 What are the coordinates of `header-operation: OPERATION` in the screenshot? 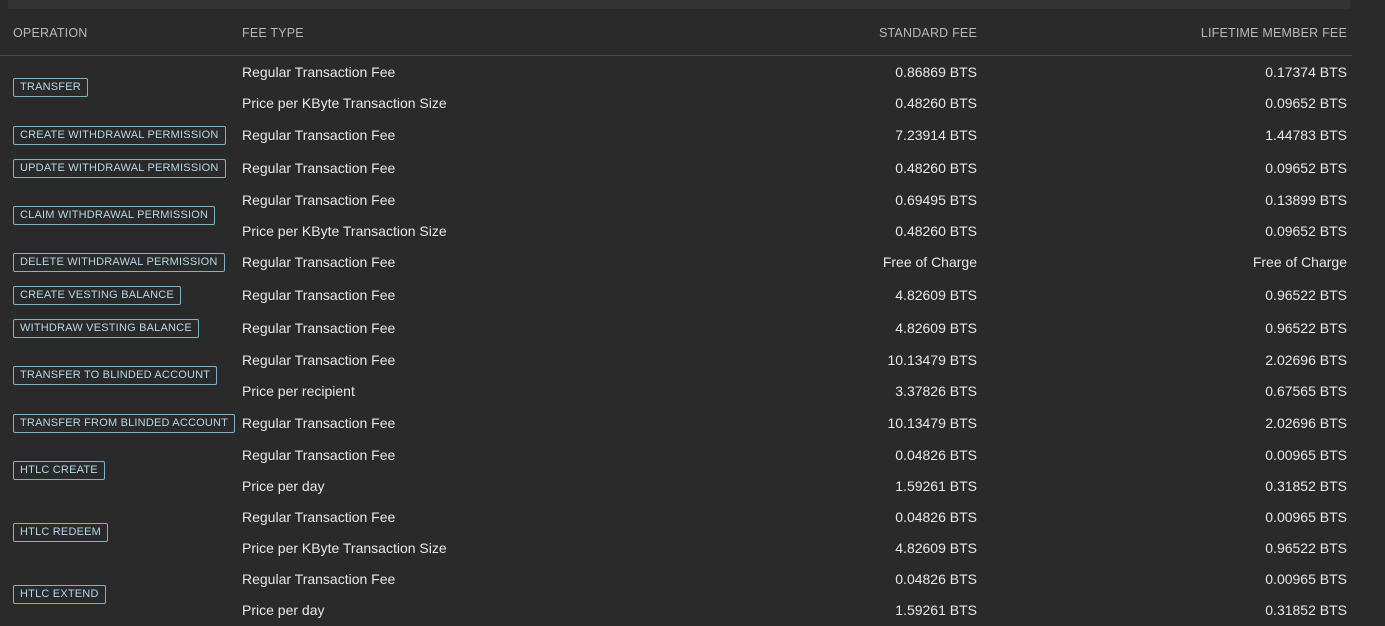 It's located at (50, 33).